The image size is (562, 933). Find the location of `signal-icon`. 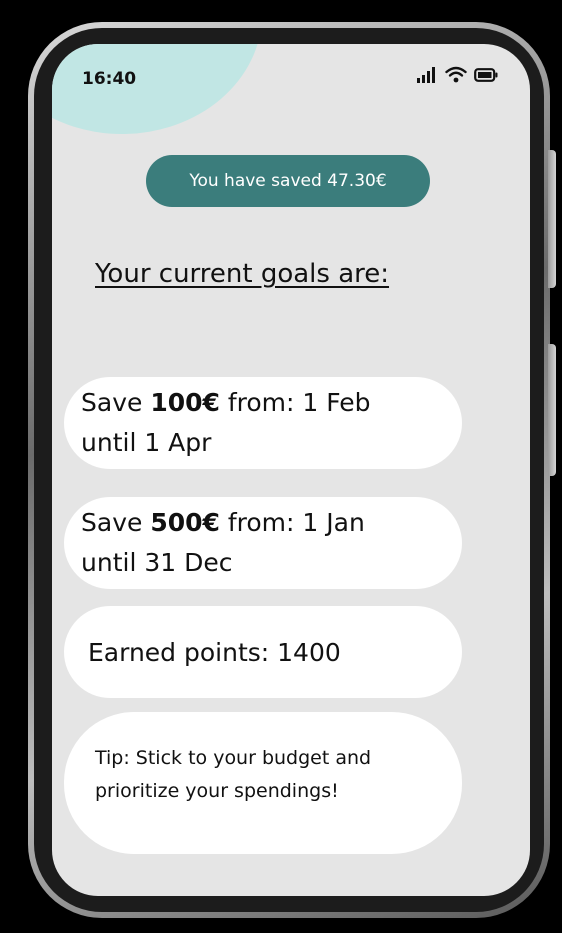

signal-icon is located at coordinates (426, 74).